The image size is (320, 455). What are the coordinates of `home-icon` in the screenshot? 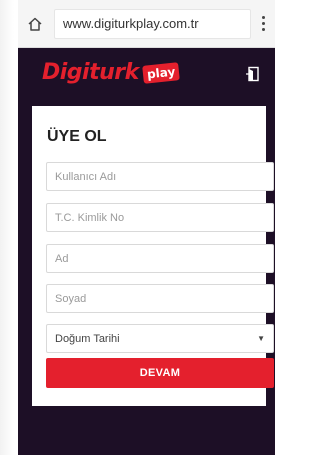 It's located at (35, 24).